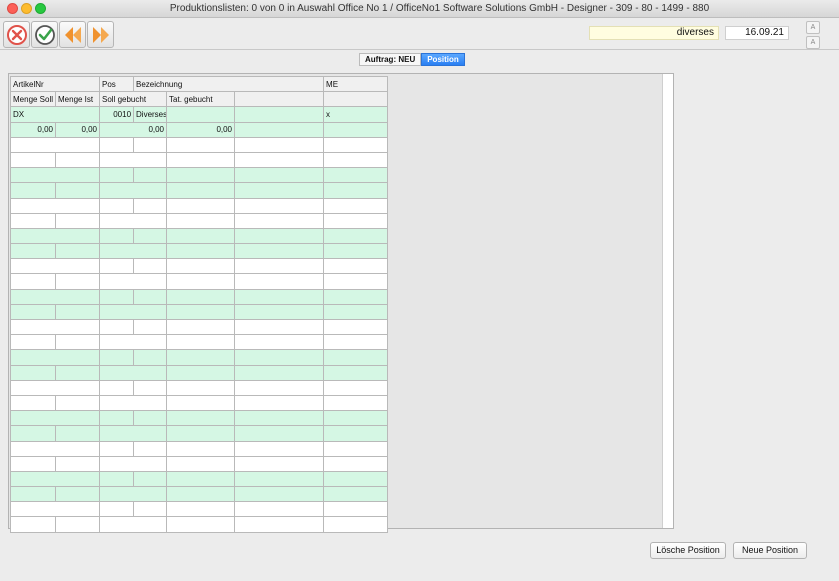  Describe the element at coordinates (55, 114) in the screenshot. I see `cell-artikelnr: DX` at that location.